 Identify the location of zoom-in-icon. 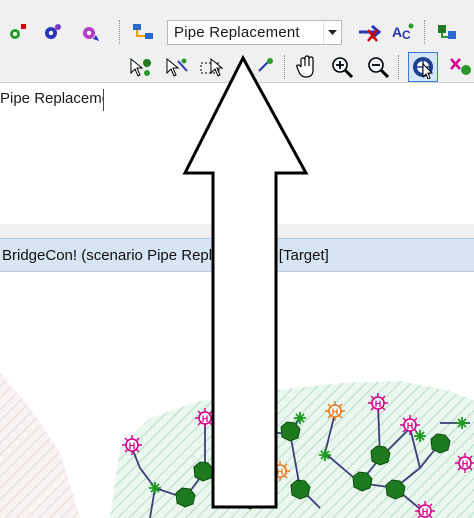
(342, 67).